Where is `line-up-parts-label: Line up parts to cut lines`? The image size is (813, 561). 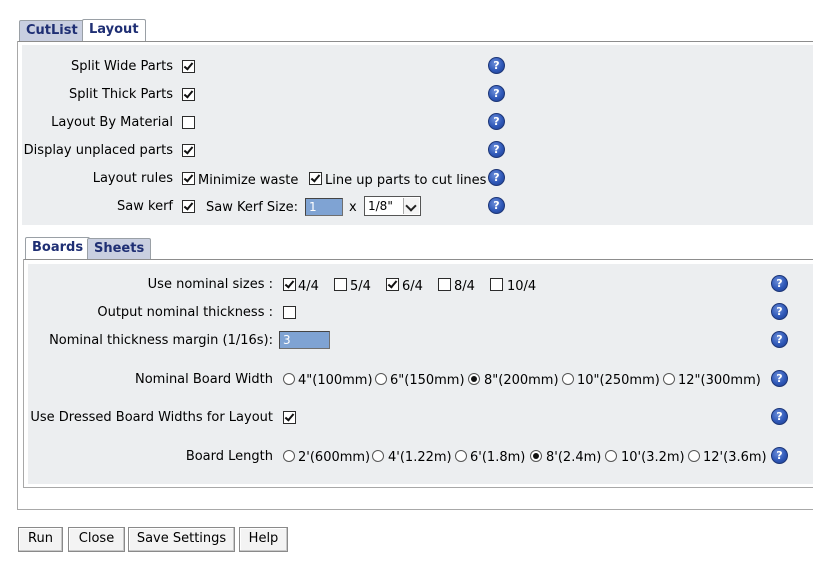 line-up-parts-label: Line up parts to cut lines is located at coordinates (406, 180).